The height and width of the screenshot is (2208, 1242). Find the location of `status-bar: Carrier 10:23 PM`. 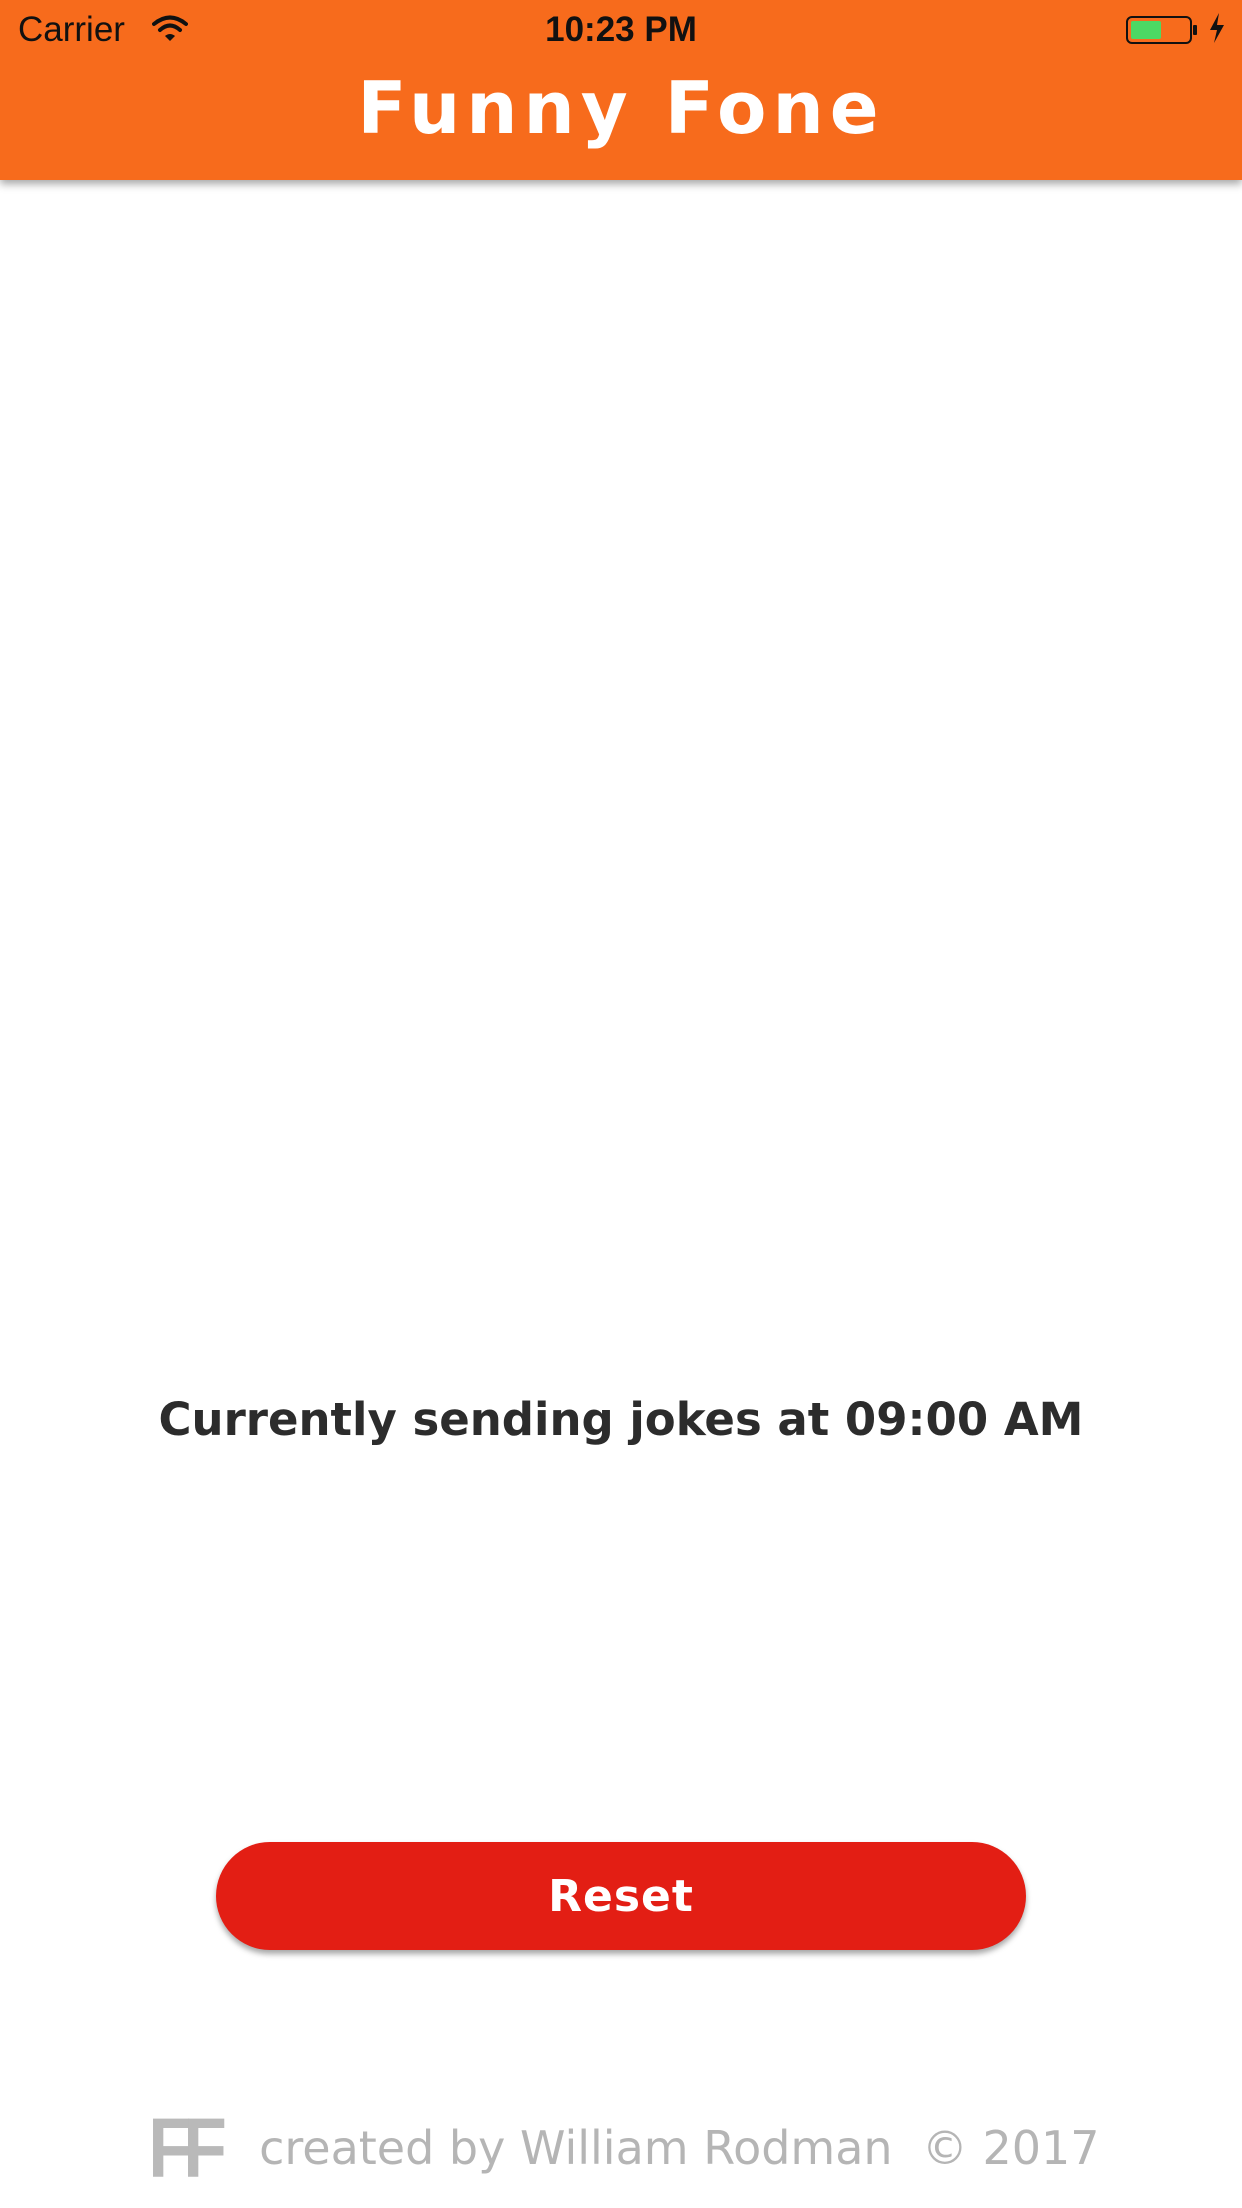

status-bar: Carrier 10:23 PM is located at coordinates (621, 30).